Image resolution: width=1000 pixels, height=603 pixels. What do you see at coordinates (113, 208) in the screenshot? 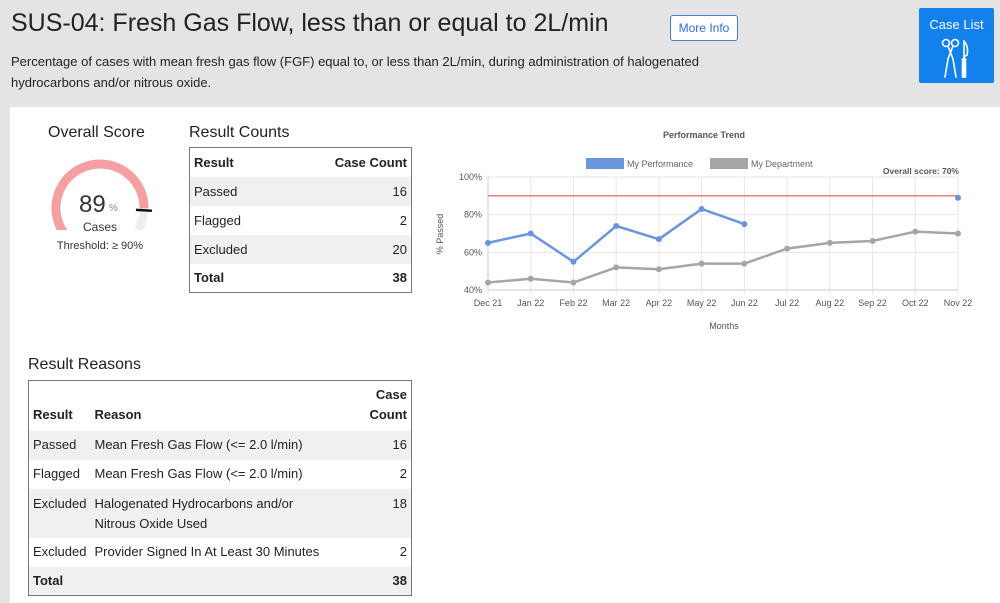
I see `score-unit: %` at bounding box center [113, 208].